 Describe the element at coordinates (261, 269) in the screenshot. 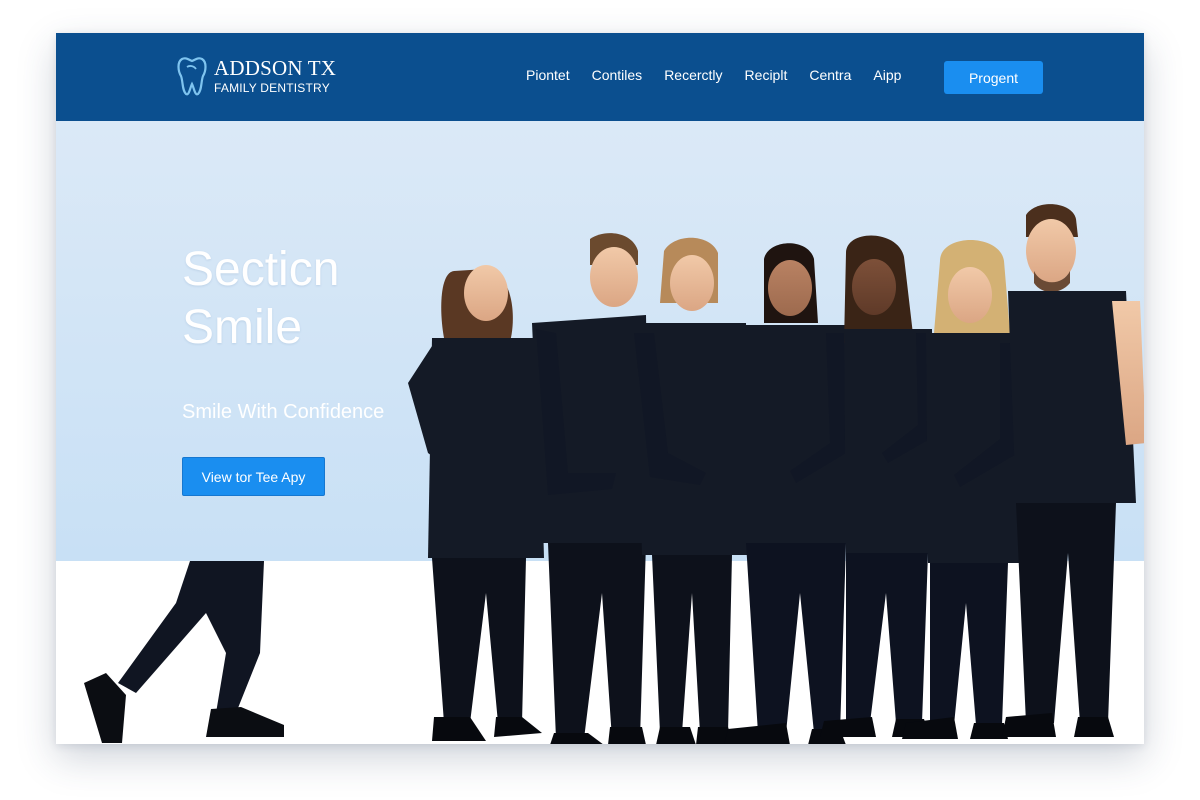

I see `hero-title-line-1: Secticn` at that location.